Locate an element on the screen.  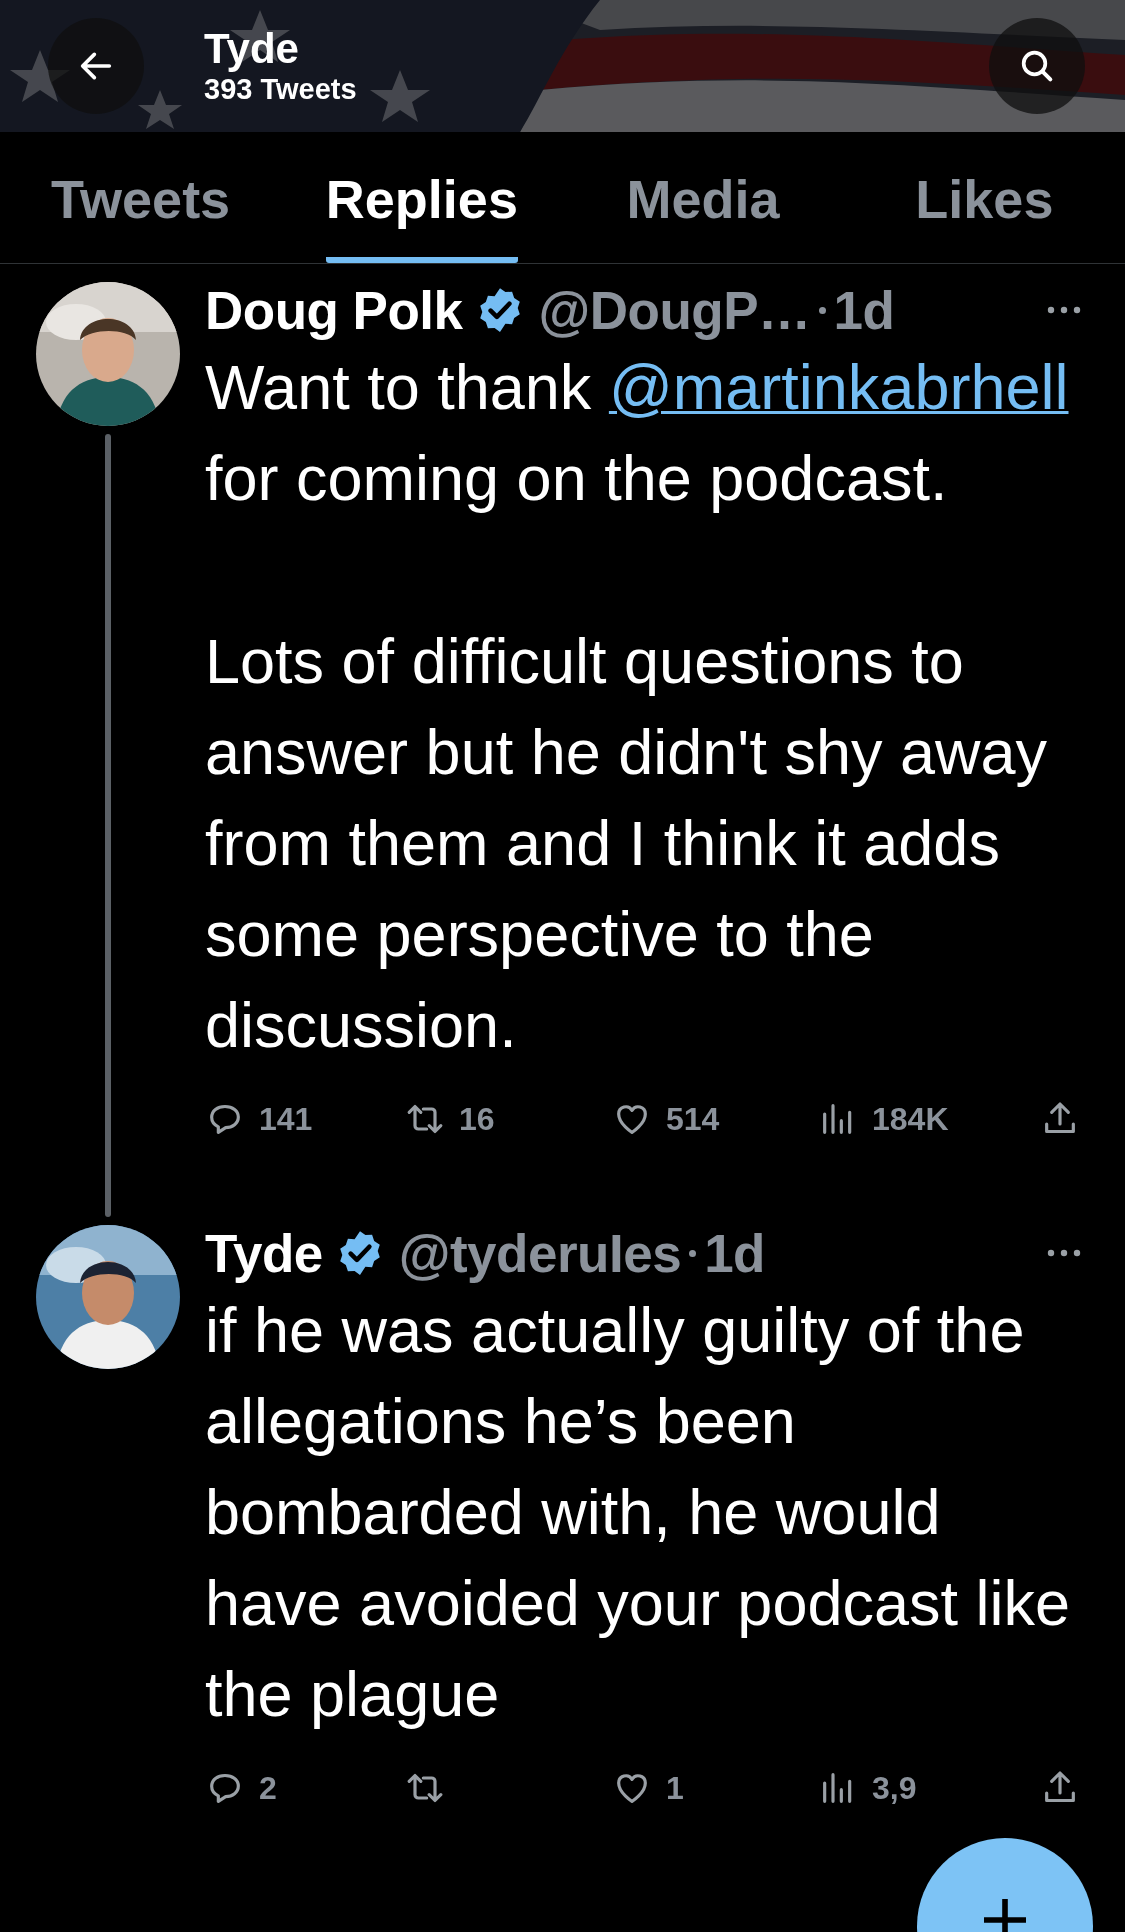
action-count: 1 is located at coordinates (675, 1788).